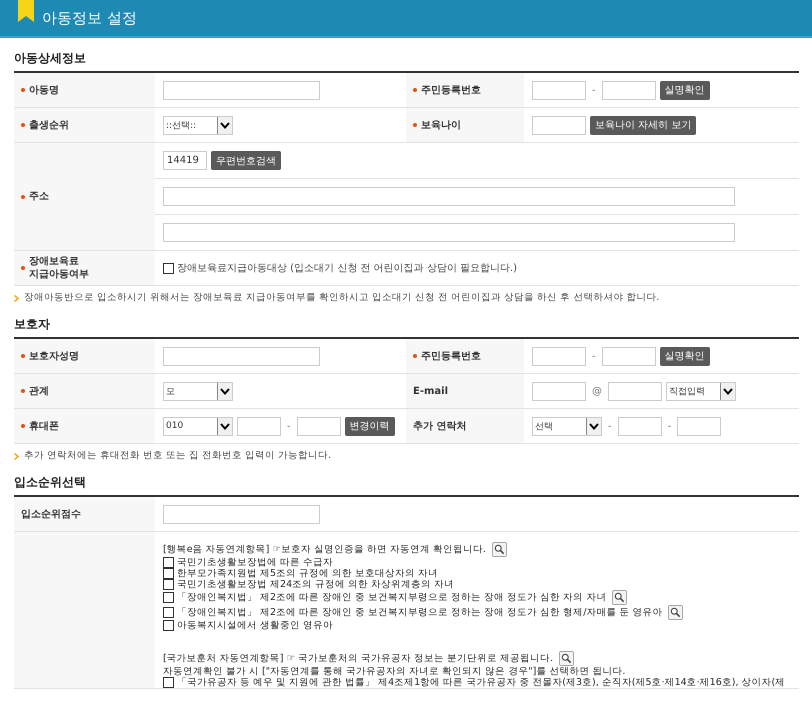 The width and height of the screenshot is (812, 716). I want to click on note-text: 장애아동반으로 입소하시기 위해서는 장애보육료 지급아동여부를 확인하시고 입소대기 신청 전 어린이집과 상담을 하신 후 선택하셔야 합니다., so click(342, 298).